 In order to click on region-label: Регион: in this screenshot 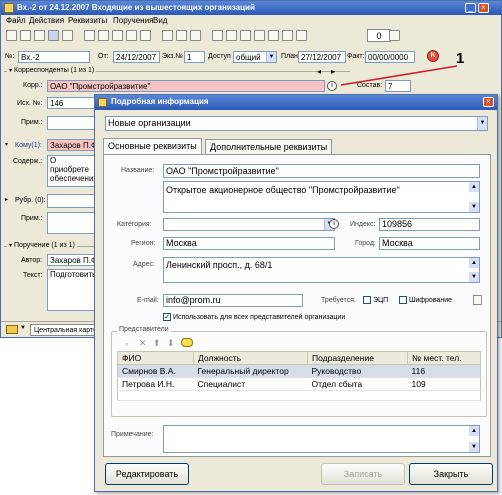, I will do `click(143, 243)`.